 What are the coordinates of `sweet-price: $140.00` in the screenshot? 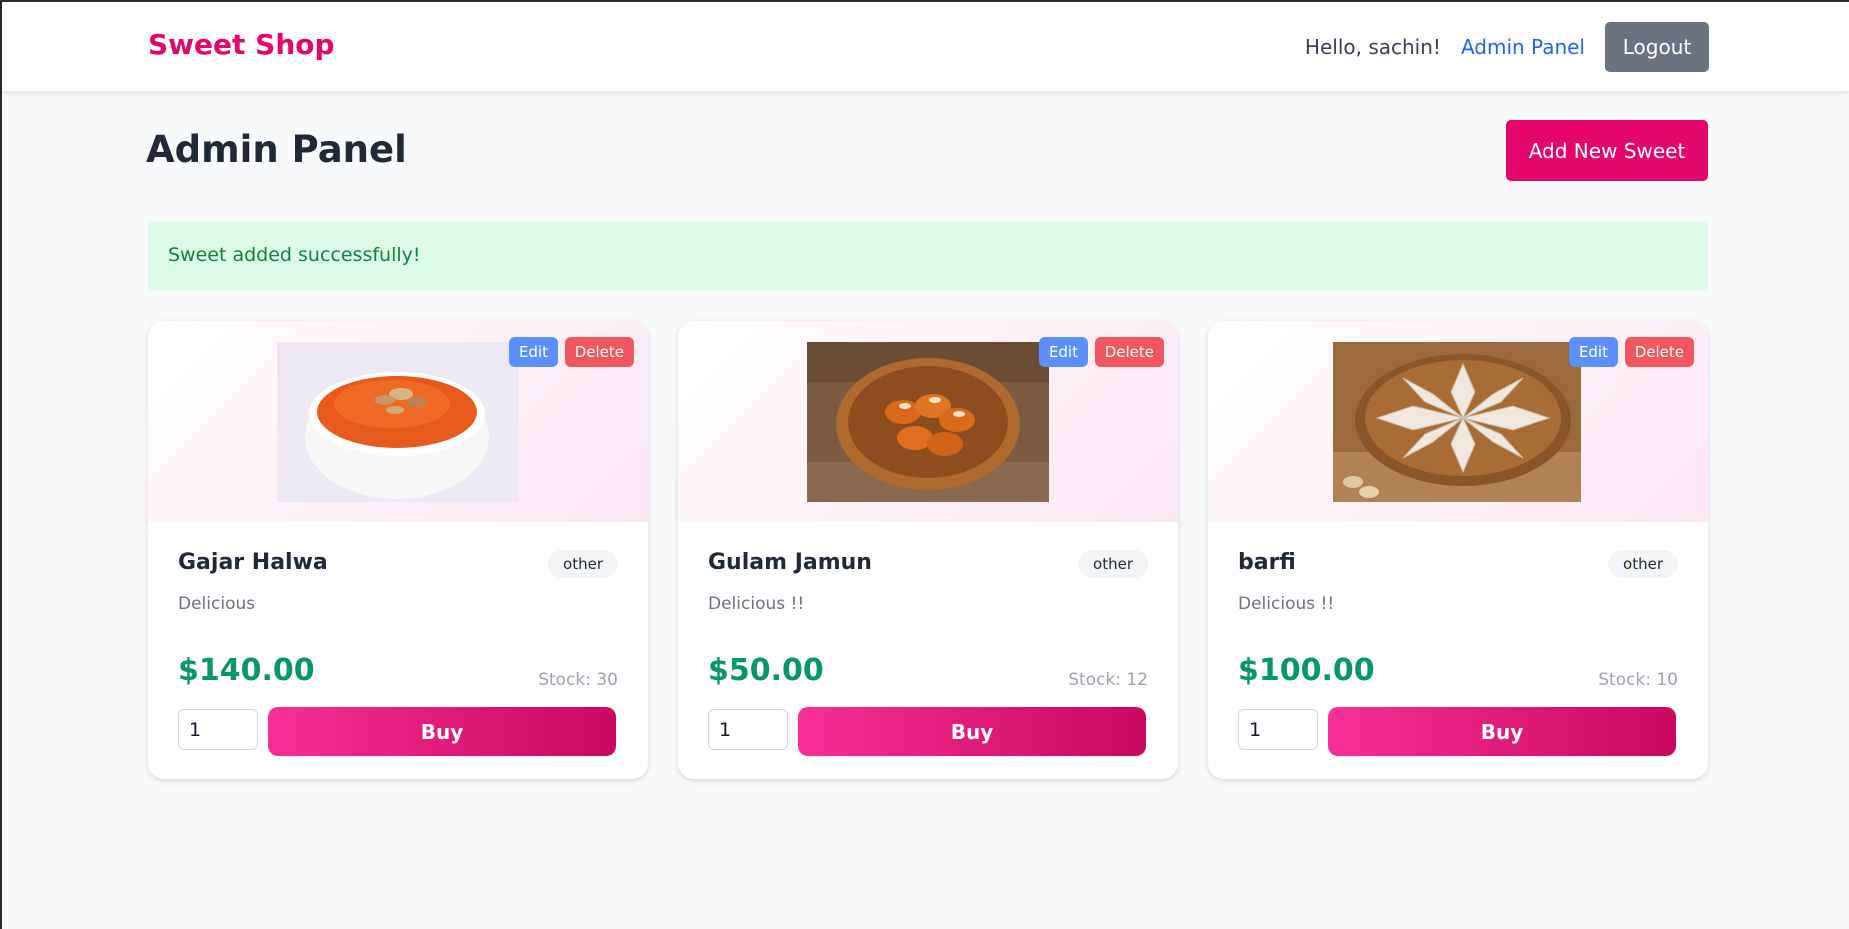 It's located at (246, 670).